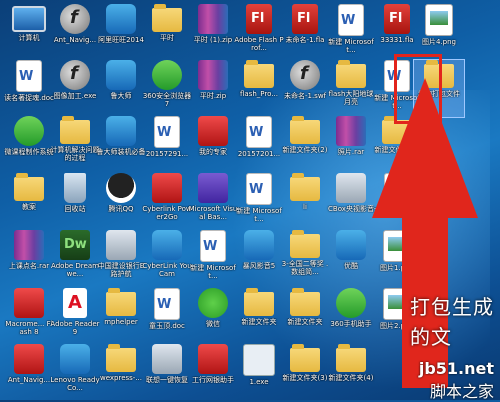 This screenshot has width=500, height=402. I want to click on desktop-icon: 联想一键恢复, so click(167, 372).